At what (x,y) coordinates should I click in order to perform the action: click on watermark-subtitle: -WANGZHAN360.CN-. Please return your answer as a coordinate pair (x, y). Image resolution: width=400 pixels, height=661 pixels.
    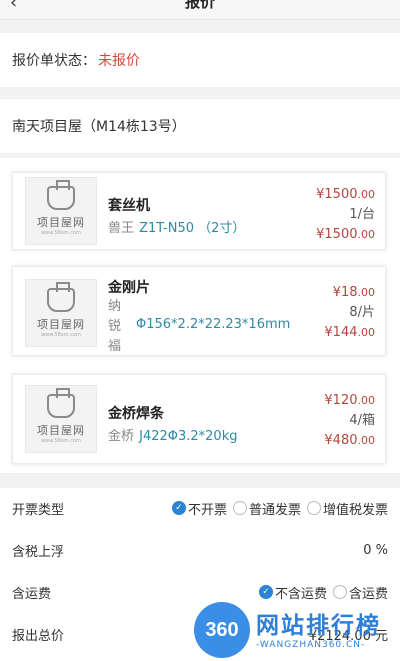
    Looking at the image, I should click on (311, 645).